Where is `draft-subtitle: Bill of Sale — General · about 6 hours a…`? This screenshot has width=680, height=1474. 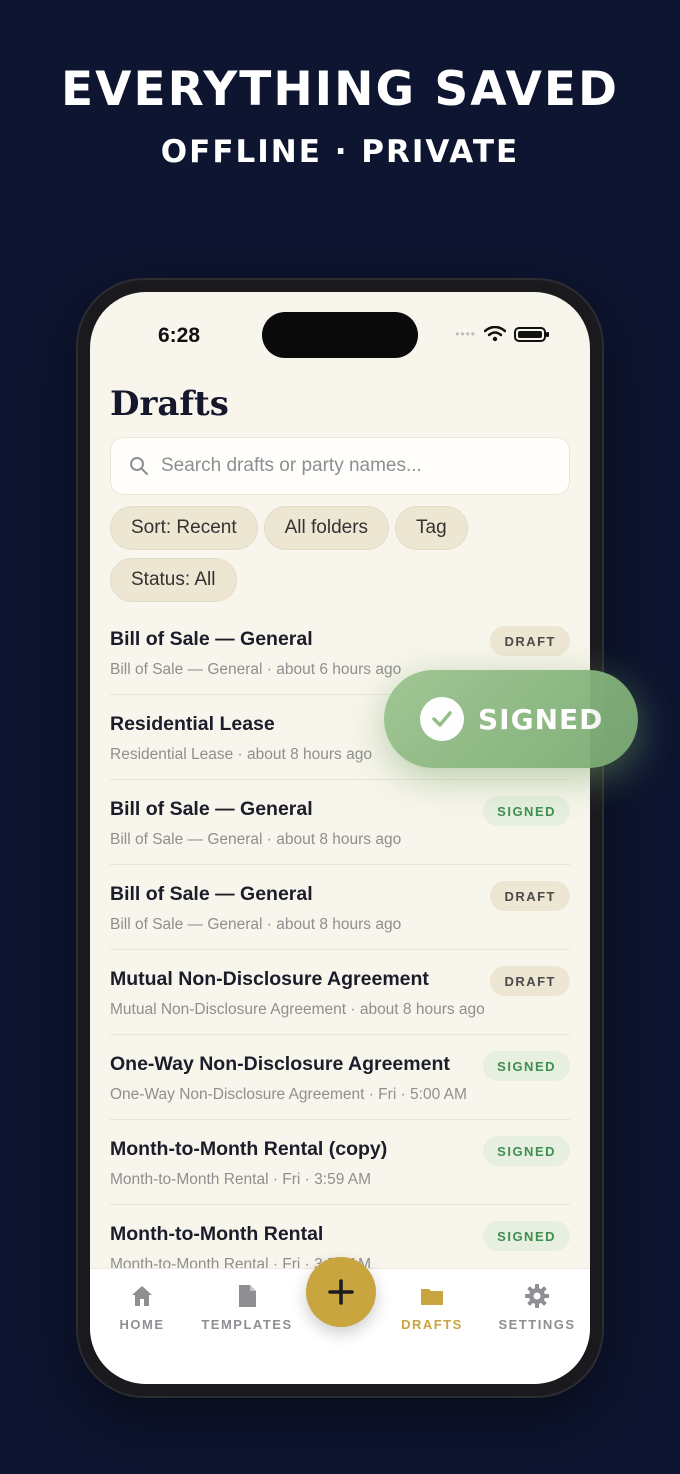 draft-subtitle: Bill of Sale — General · about 6 hours a… is located at coordinates (256, 669).